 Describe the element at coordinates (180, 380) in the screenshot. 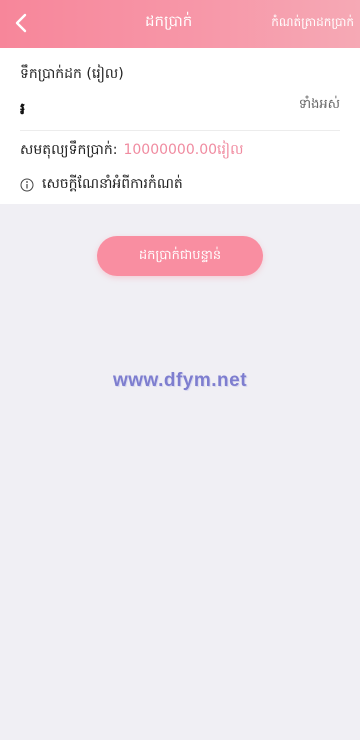

I see `watermark: www.dfym.net` at that location.